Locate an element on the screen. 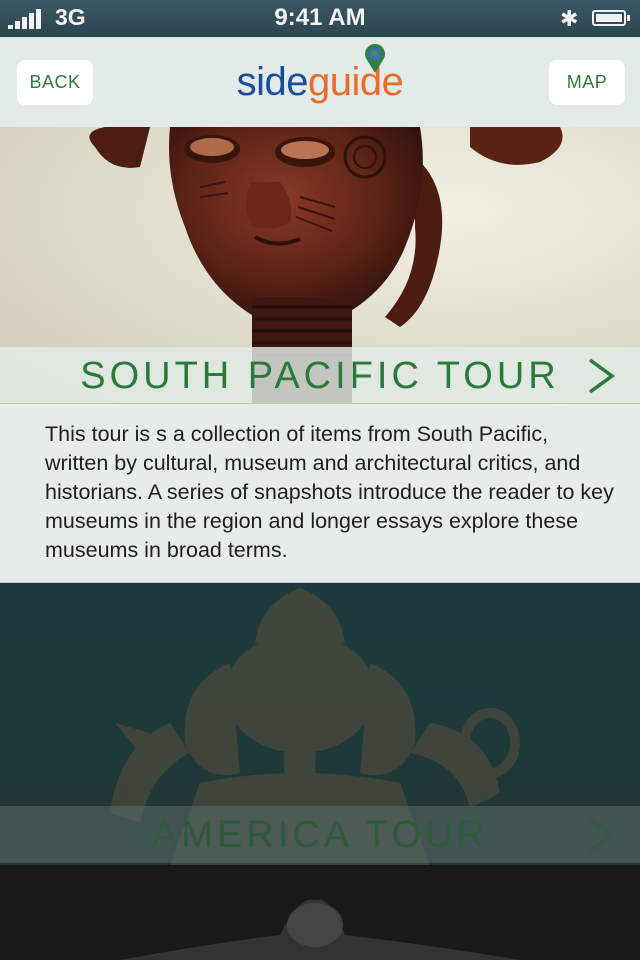  tour-title: SOUTH PACIFIC TOUR is located at coordinates (320, 376).